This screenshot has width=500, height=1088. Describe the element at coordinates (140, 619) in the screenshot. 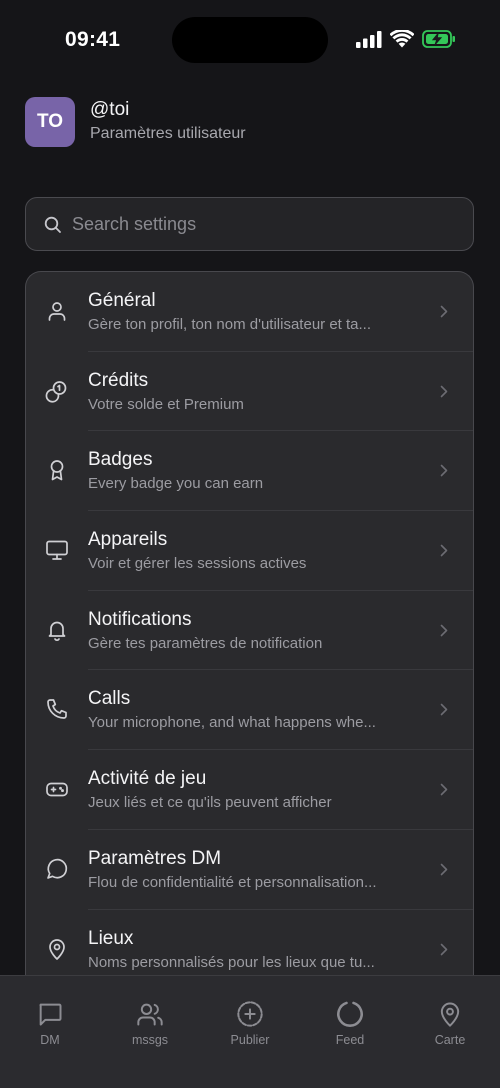

I see `settings-row-title: Notifications` at that location.